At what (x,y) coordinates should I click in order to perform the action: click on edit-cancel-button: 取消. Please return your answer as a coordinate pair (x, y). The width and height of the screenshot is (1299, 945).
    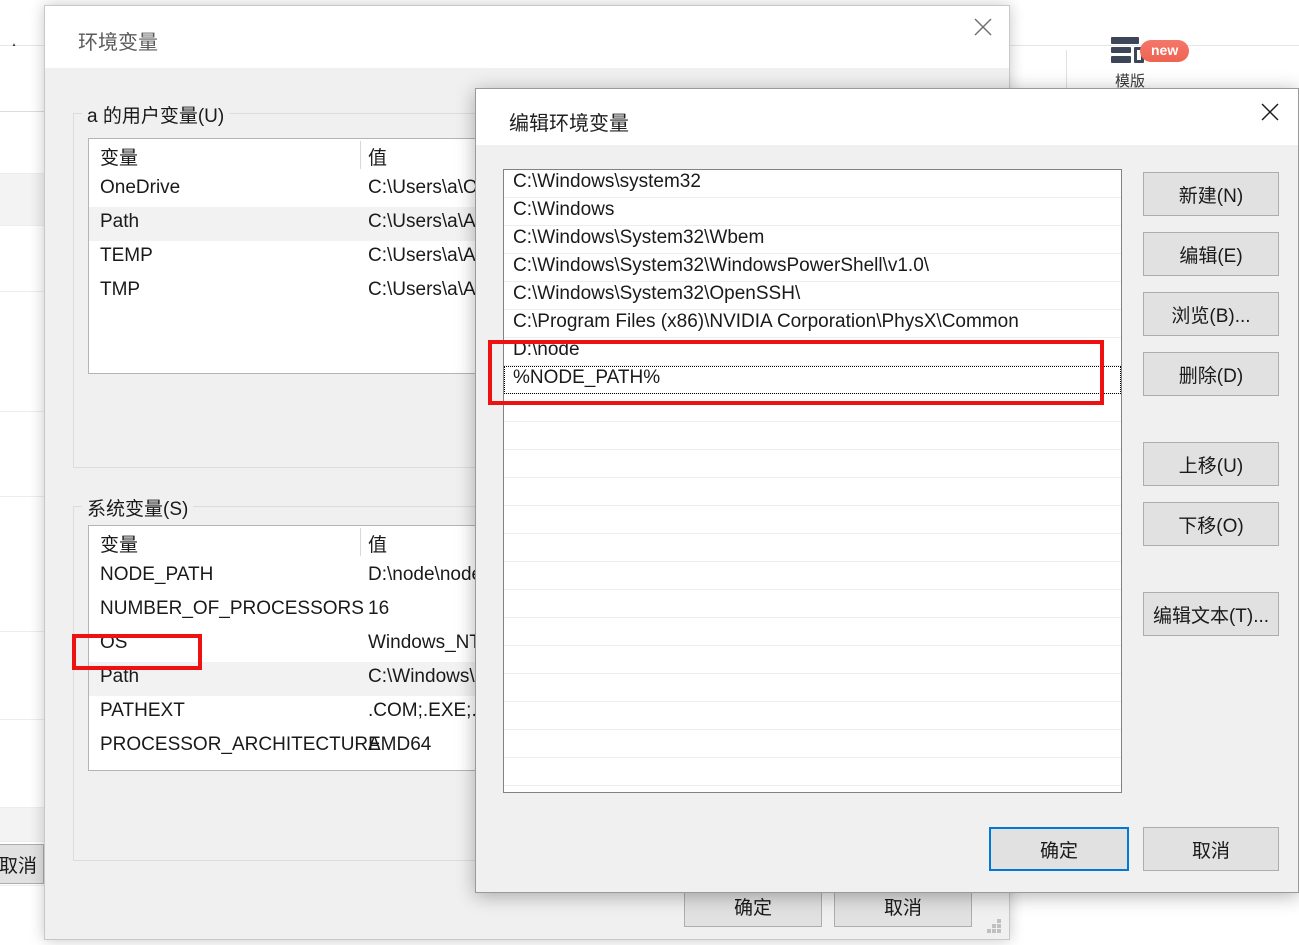
    Looking at the image, I should click on (1211, 849).